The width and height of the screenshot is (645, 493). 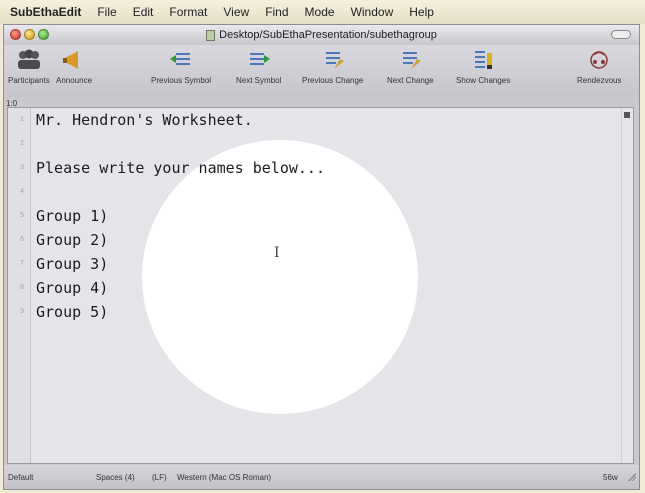 What do you see at coordinates (115, 477) in the screenshot?
I see `tab-settings-selector: Spaces (4)` at bounding box center [115, 477].